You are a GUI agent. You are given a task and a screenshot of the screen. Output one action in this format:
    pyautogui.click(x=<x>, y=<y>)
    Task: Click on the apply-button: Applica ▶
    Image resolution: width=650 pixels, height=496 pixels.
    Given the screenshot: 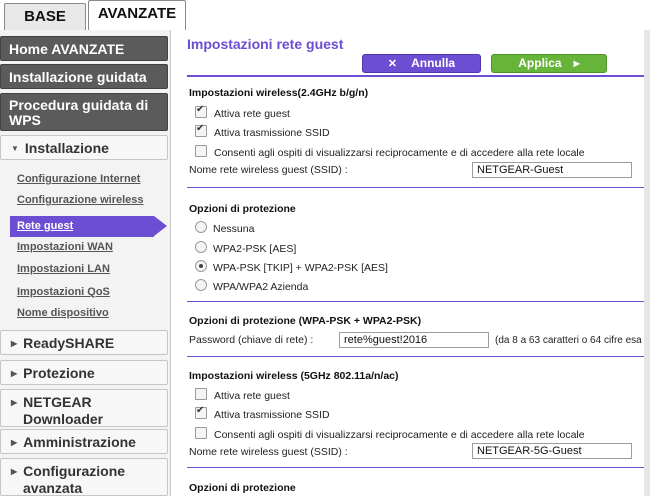 What is the action you would take?
    pyautogui.click(x=549, y=63)
    